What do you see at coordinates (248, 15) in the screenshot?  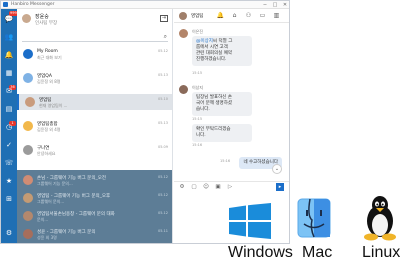 I see `person-add-icon: ⚇` at bounding box center [248, 15].